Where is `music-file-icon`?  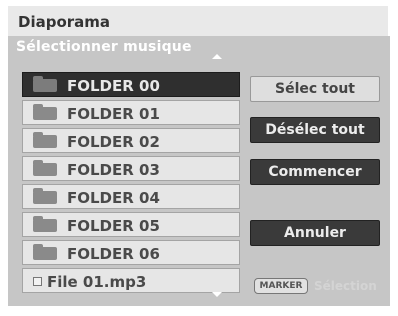
music-file-icon is located at coordinates (37, 281).